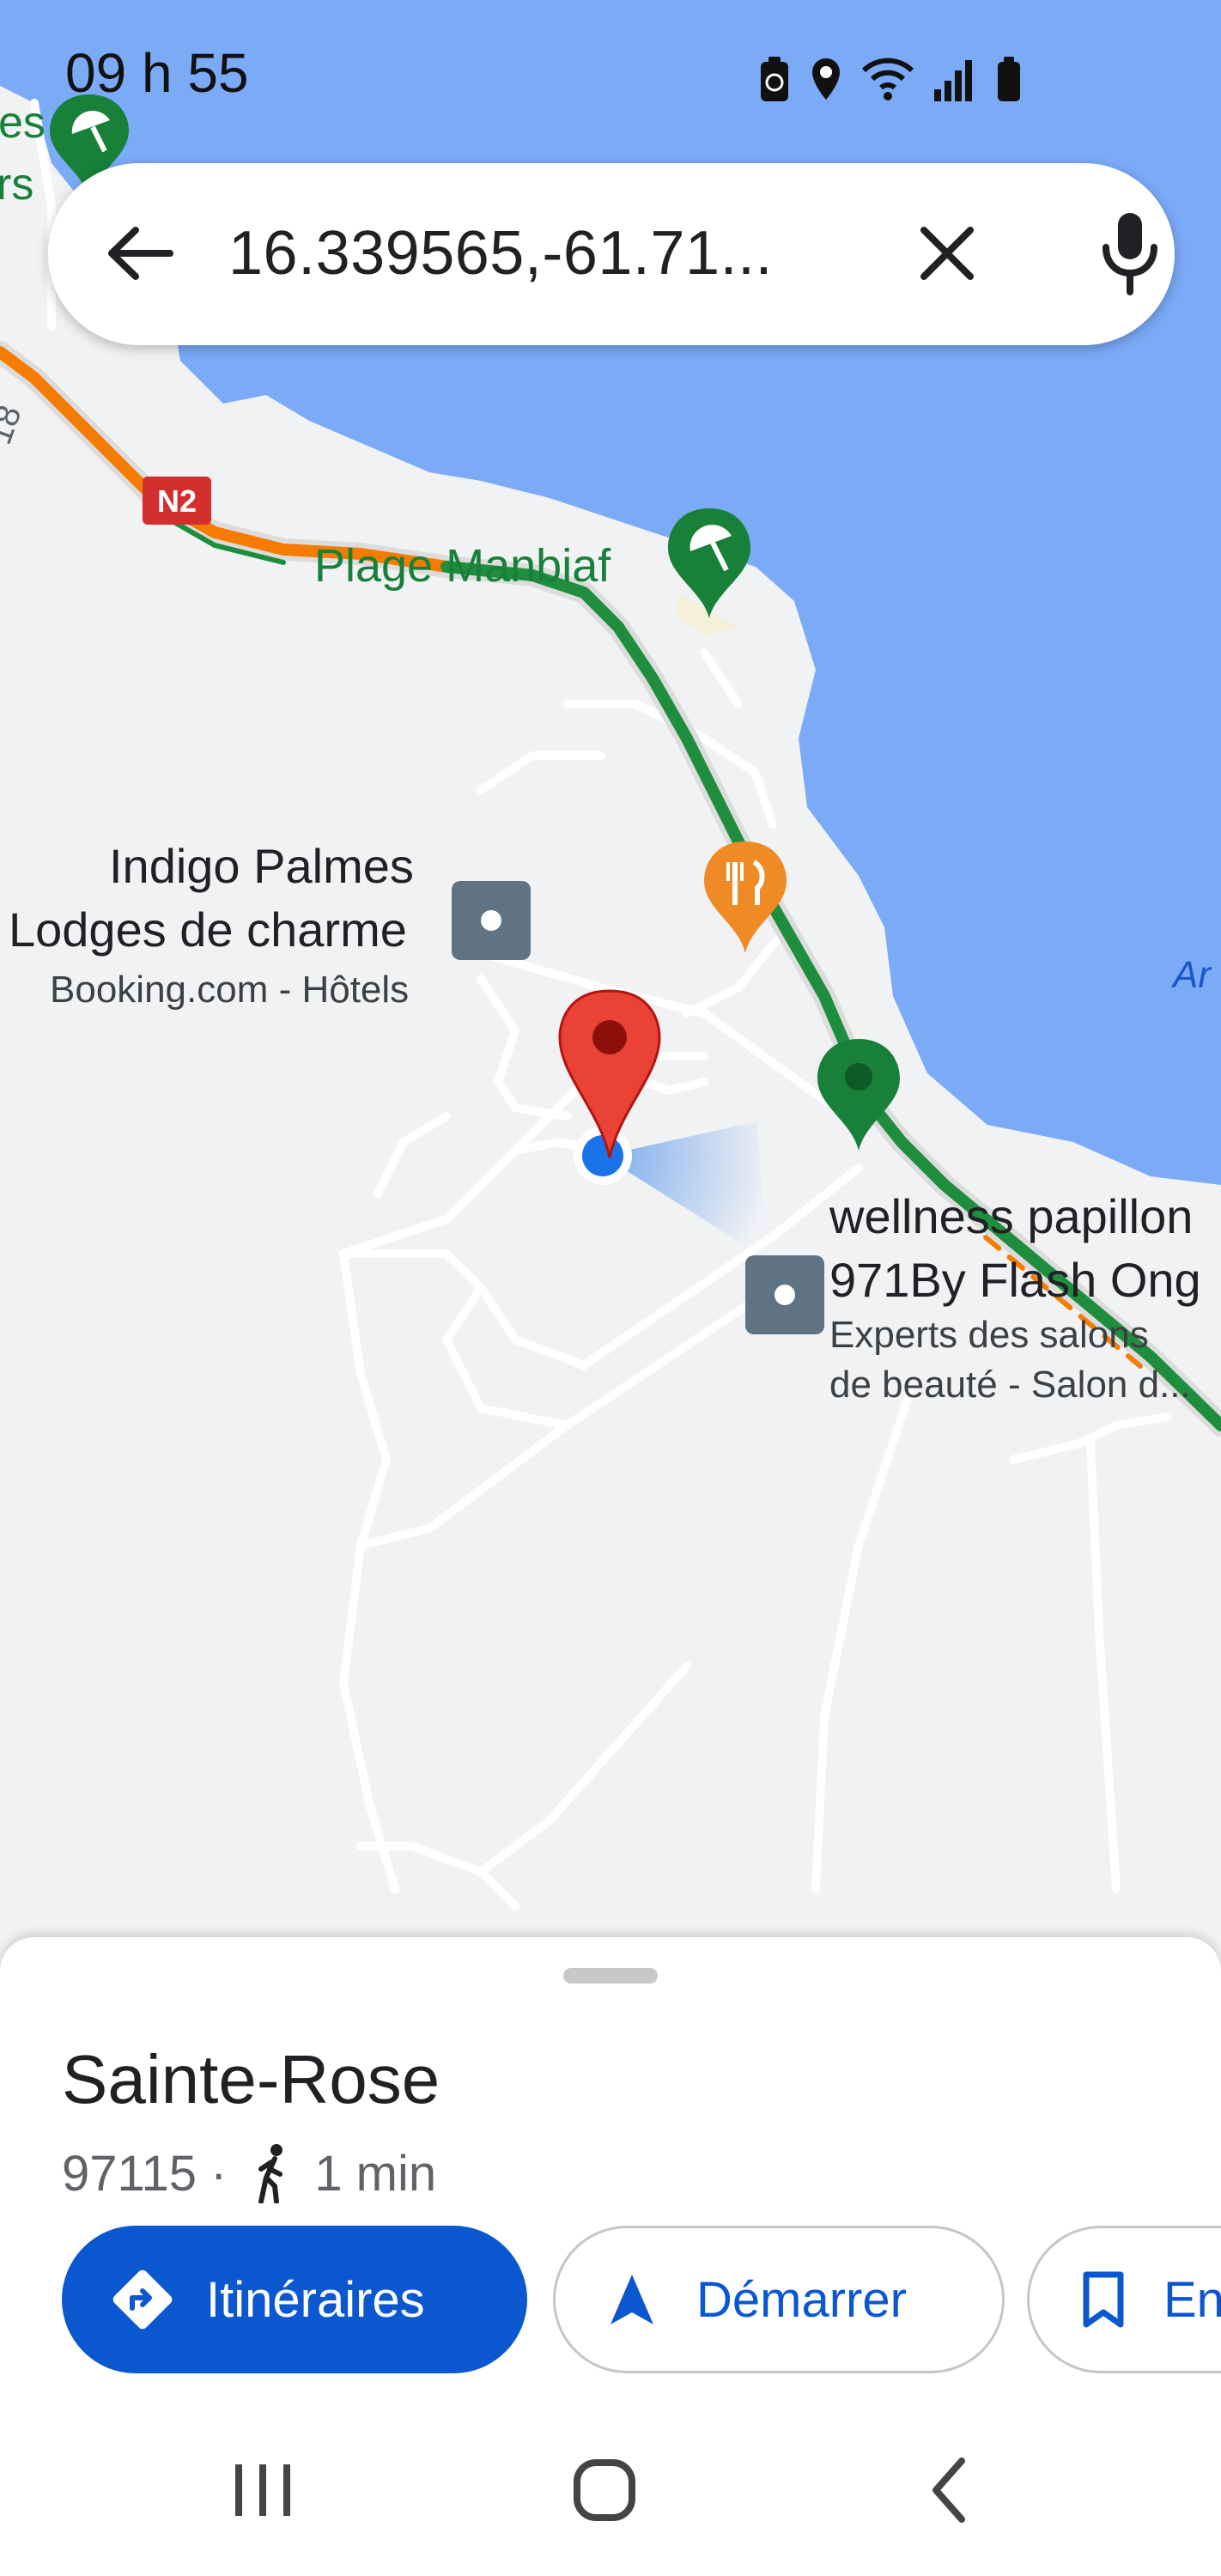 The height and width of the screenshot is (2576, 1221). What do you see at coordinates (142, 2299) in the screenshot?
I see `directions-icon` at bounding box center [142, 2299].